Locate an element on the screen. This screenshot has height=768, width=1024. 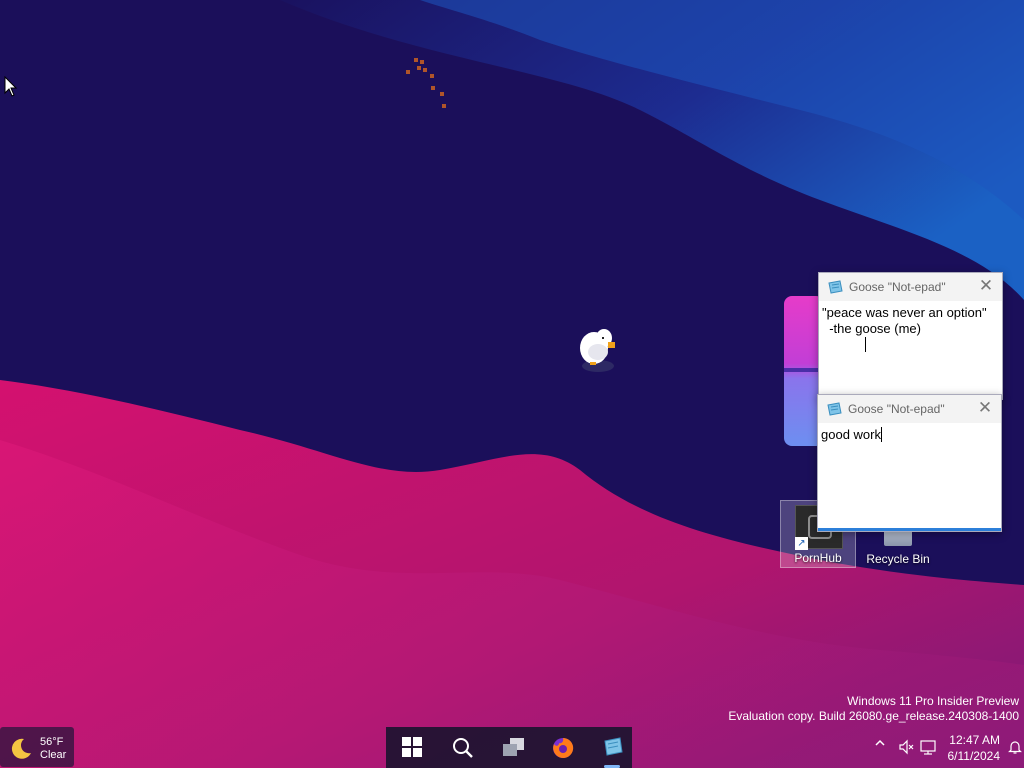
firefox-icon is located at coordinates (563, 747).